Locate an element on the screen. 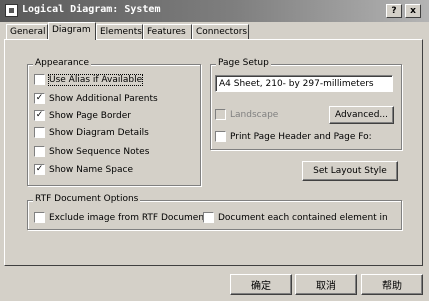 The image size is (429, 301). print-page-header-checkbox: Print Page Header and Page Fo: is located at coordinates (293, 136).